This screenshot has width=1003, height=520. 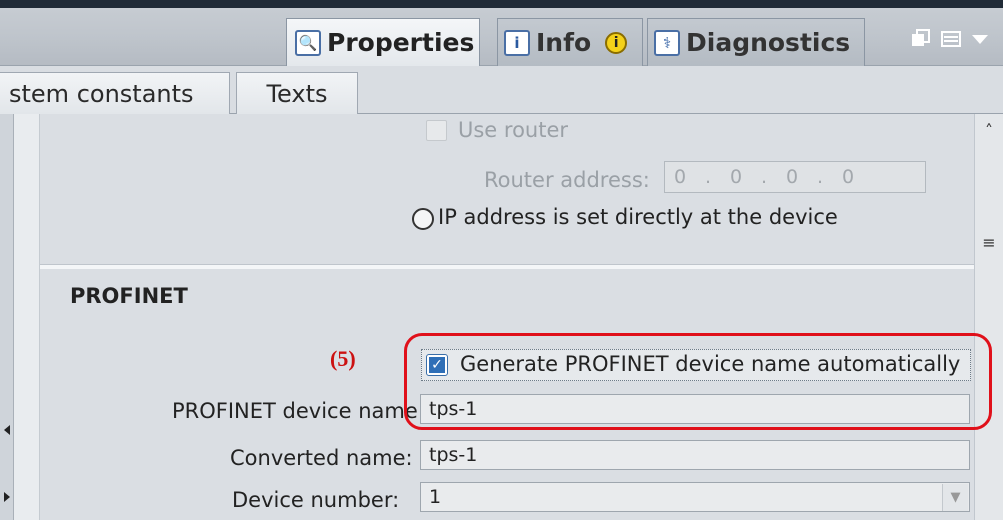 What do you see at coordinates (517, 42) in the screenshot?
I see `info-tab-icon: i` at bounding box center [517, 42].